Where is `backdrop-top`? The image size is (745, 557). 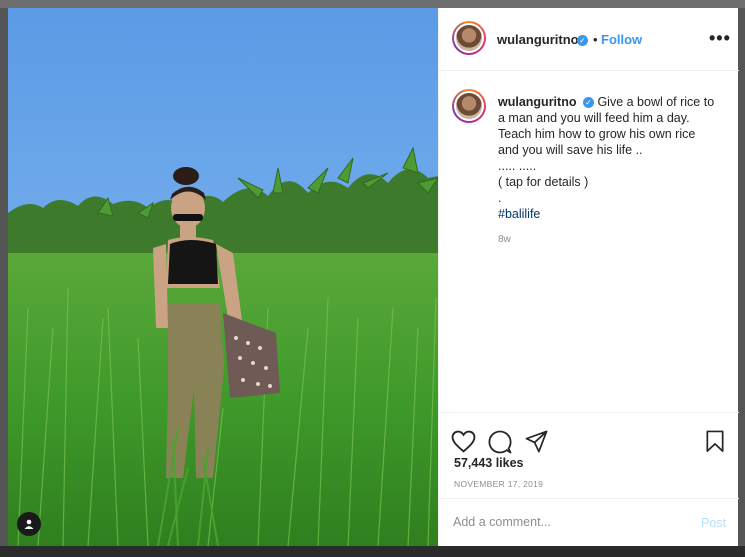 backdrop-top is located at coordinates (372, 4).